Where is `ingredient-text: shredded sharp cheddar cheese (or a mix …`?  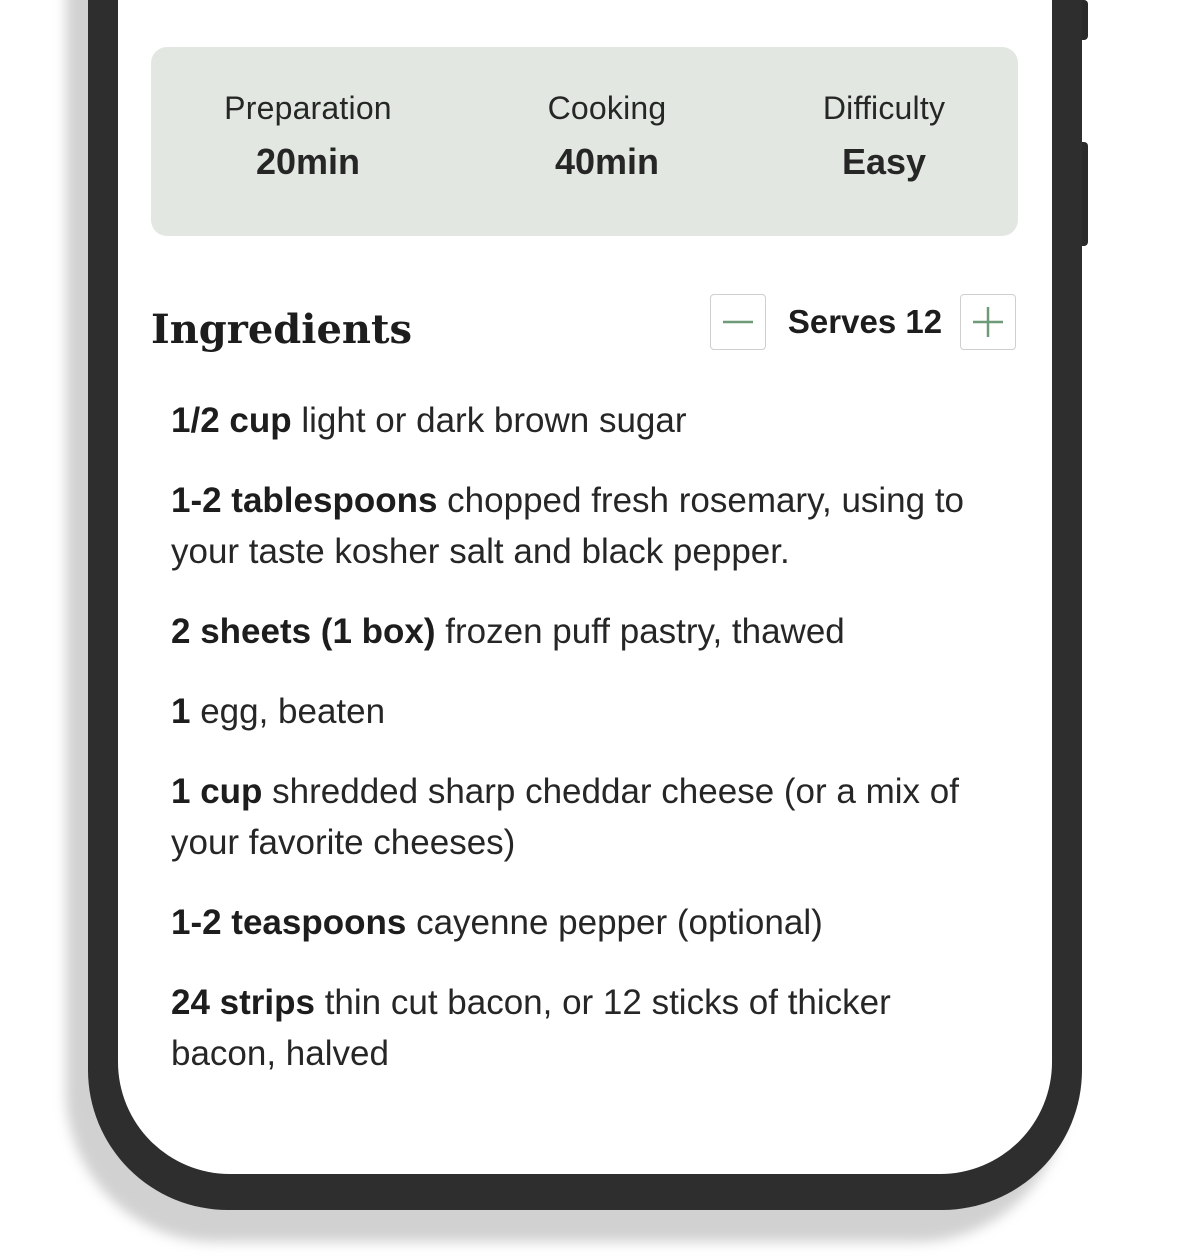
ingredient-text: shredded sharp cheddar cheese (or a mix … is located at coordinates (565, 817).